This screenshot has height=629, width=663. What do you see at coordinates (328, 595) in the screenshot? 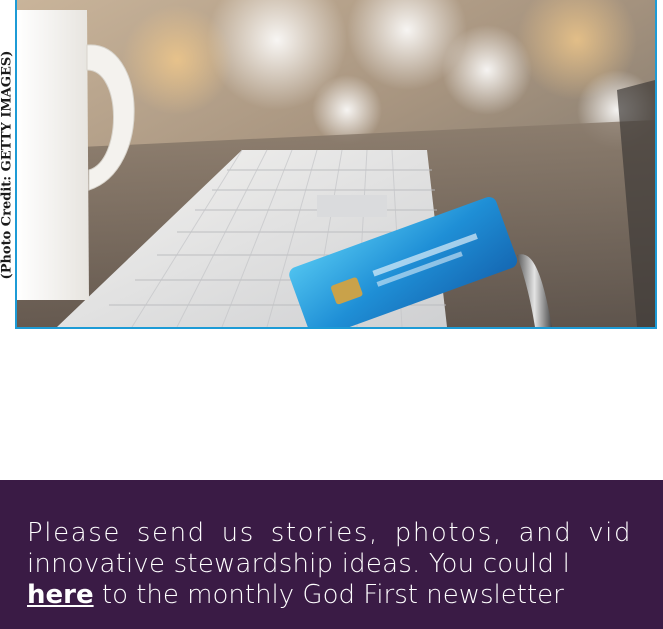
I see `banner-line-3-rest: to the monthly God First newsletter` at bounding box center [328, 595].